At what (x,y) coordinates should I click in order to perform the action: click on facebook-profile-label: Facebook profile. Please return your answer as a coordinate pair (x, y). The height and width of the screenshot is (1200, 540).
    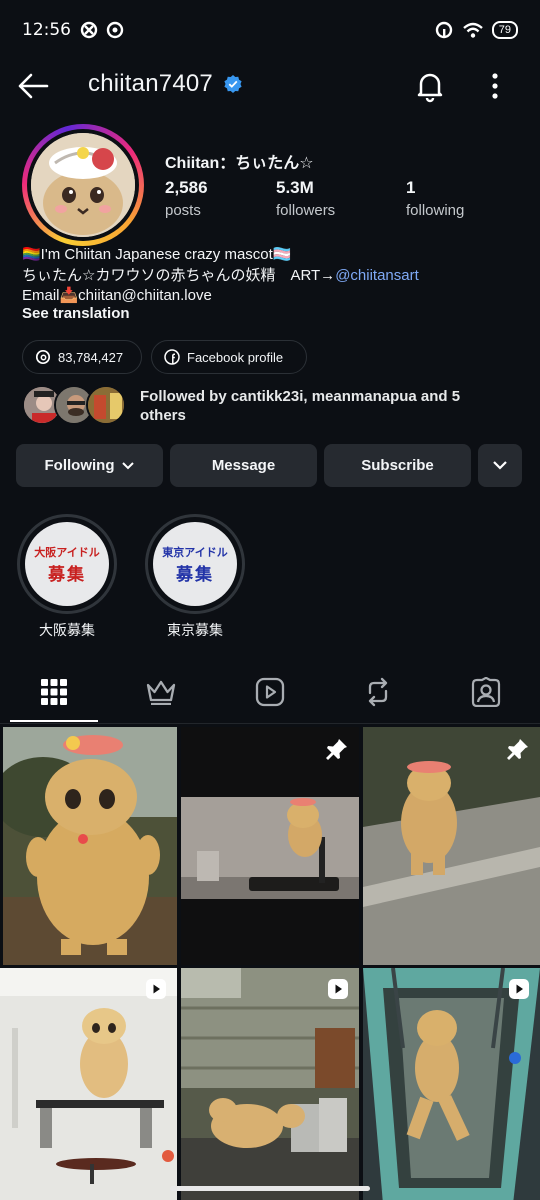
    Looking at the image, I should click on (235, 357).